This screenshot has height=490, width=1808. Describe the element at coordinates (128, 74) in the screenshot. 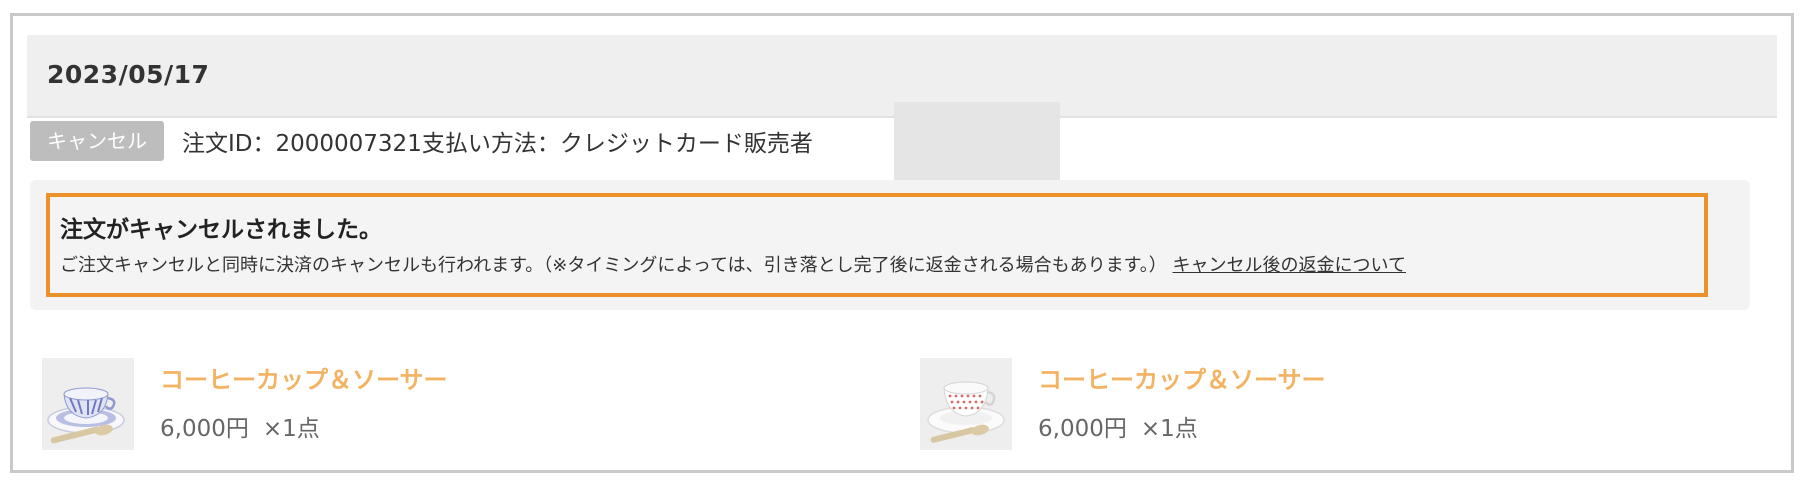

I see `order-date: 2023/05/17` at that location.